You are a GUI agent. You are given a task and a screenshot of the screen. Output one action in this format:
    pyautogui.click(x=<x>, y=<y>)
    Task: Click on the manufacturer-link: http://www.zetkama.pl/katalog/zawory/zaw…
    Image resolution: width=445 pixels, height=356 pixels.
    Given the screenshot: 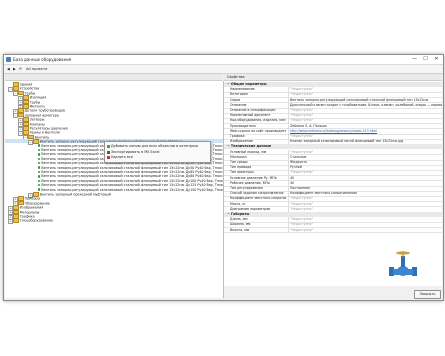 What is the action you would take?
    pyautogui.click(x=365, y=131)
    